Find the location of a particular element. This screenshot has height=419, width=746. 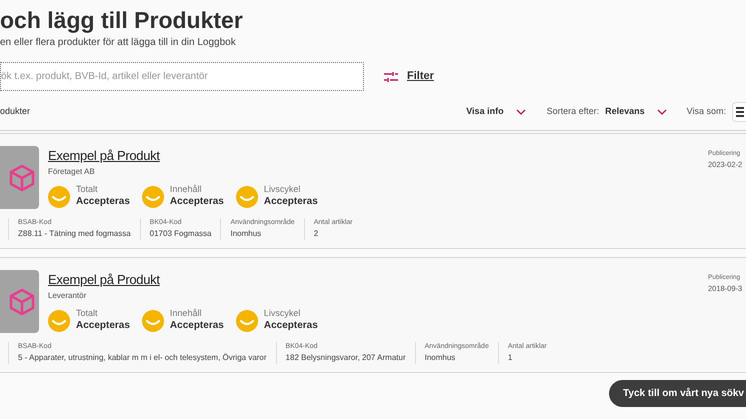

sort-label: Sortera efter: is located at coordinates (573, 111).